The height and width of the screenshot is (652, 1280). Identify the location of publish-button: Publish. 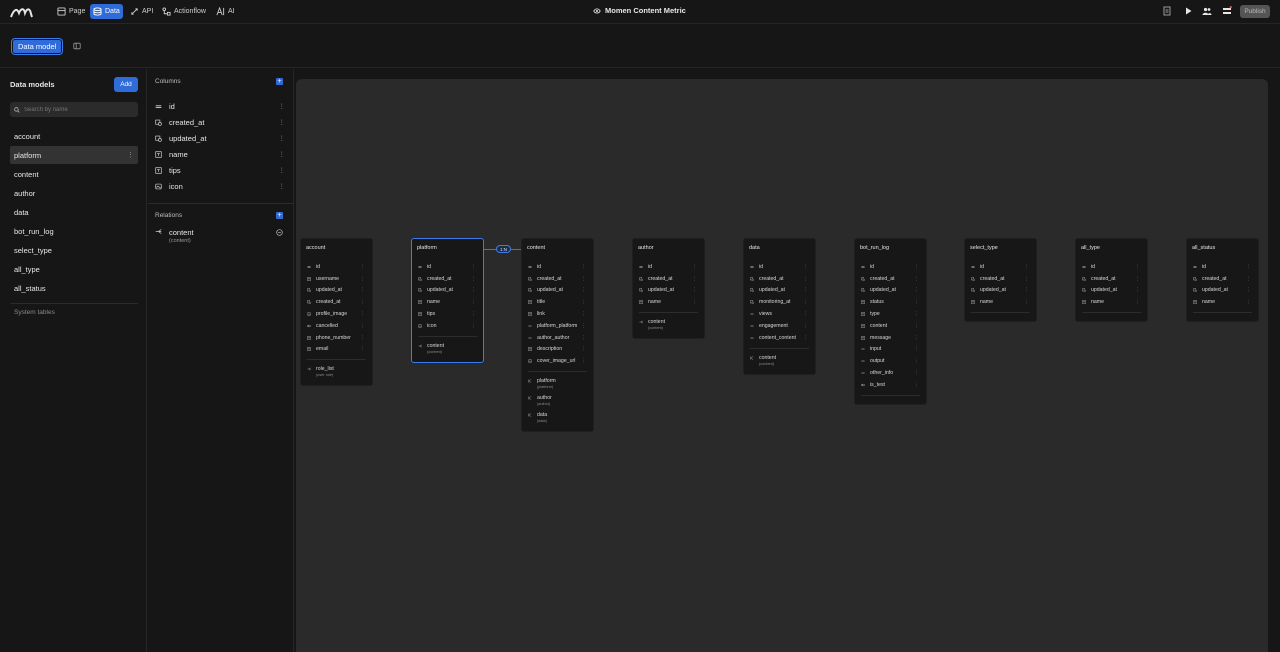
(1255, 11).